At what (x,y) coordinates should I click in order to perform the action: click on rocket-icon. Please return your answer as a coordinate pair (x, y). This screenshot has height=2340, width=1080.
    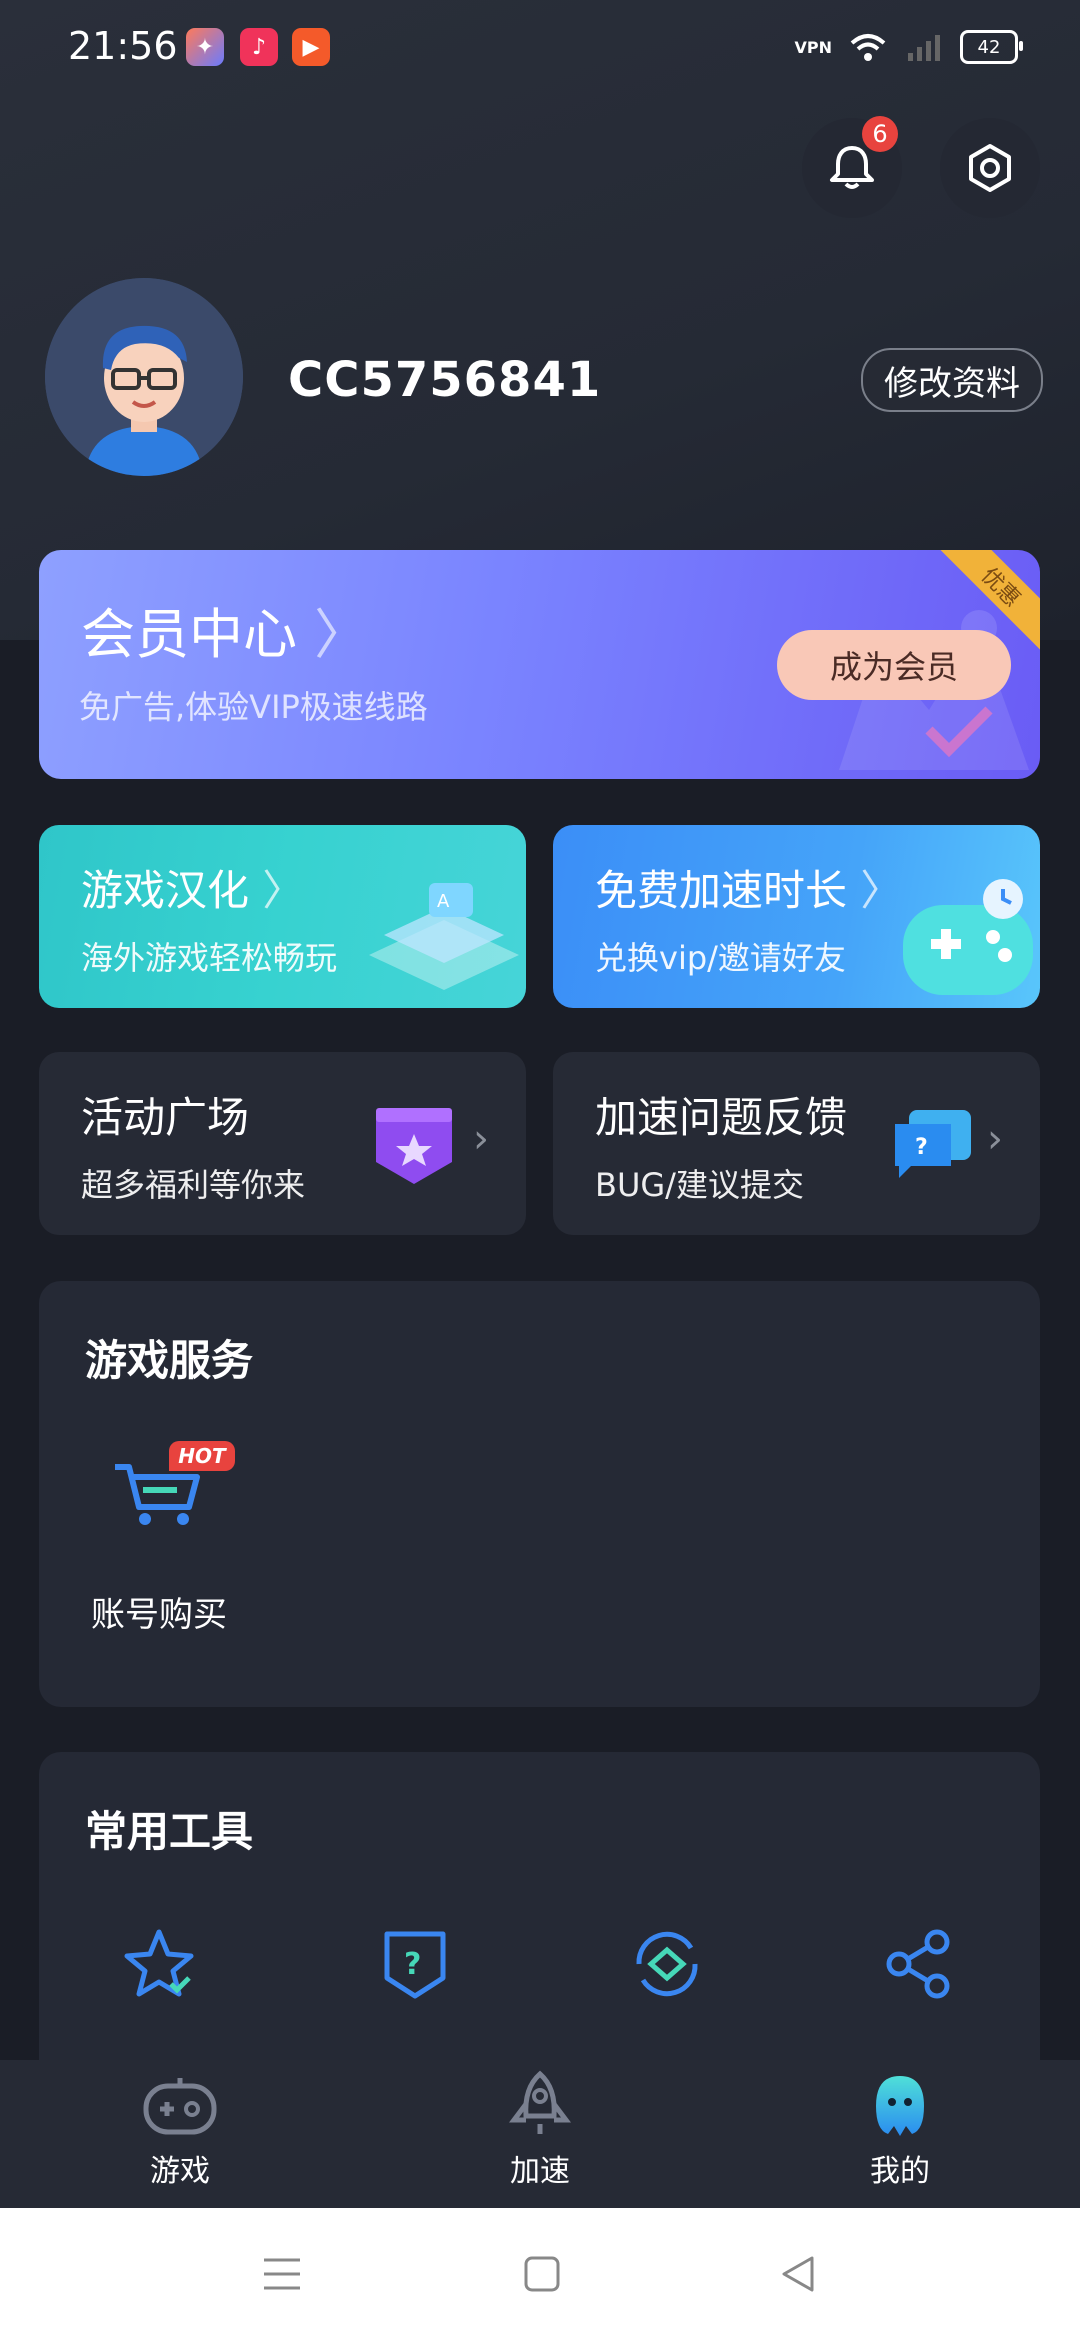
    Looking at the image, I should click on (540, 2102).